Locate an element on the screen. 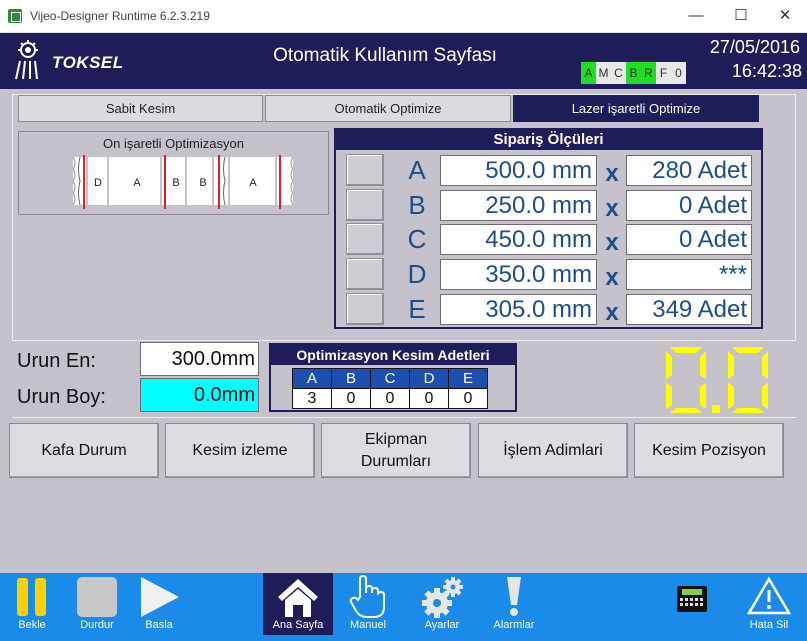 This screenshot has width=807, height=641. keyboard-button is located at coordinates (692, 604).